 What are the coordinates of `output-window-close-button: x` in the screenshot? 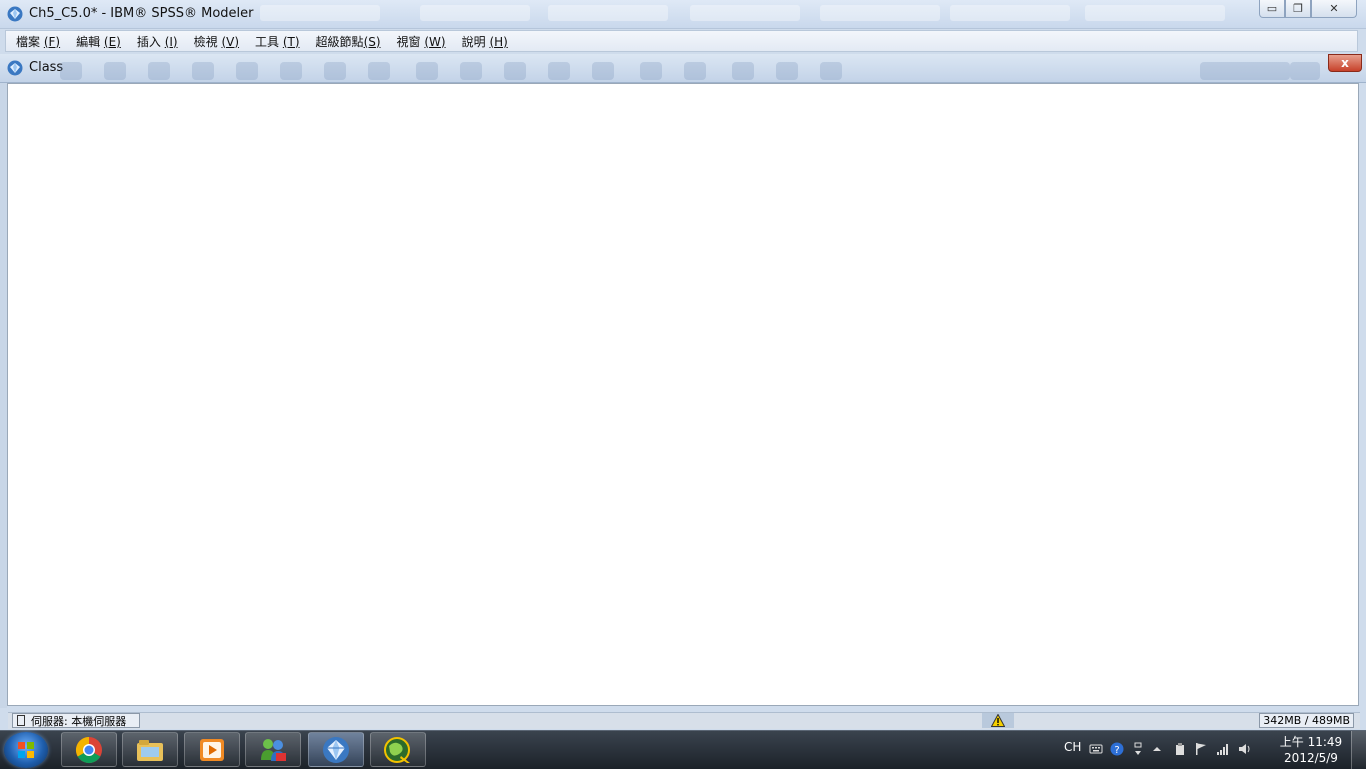 It's located at (1345, 63).